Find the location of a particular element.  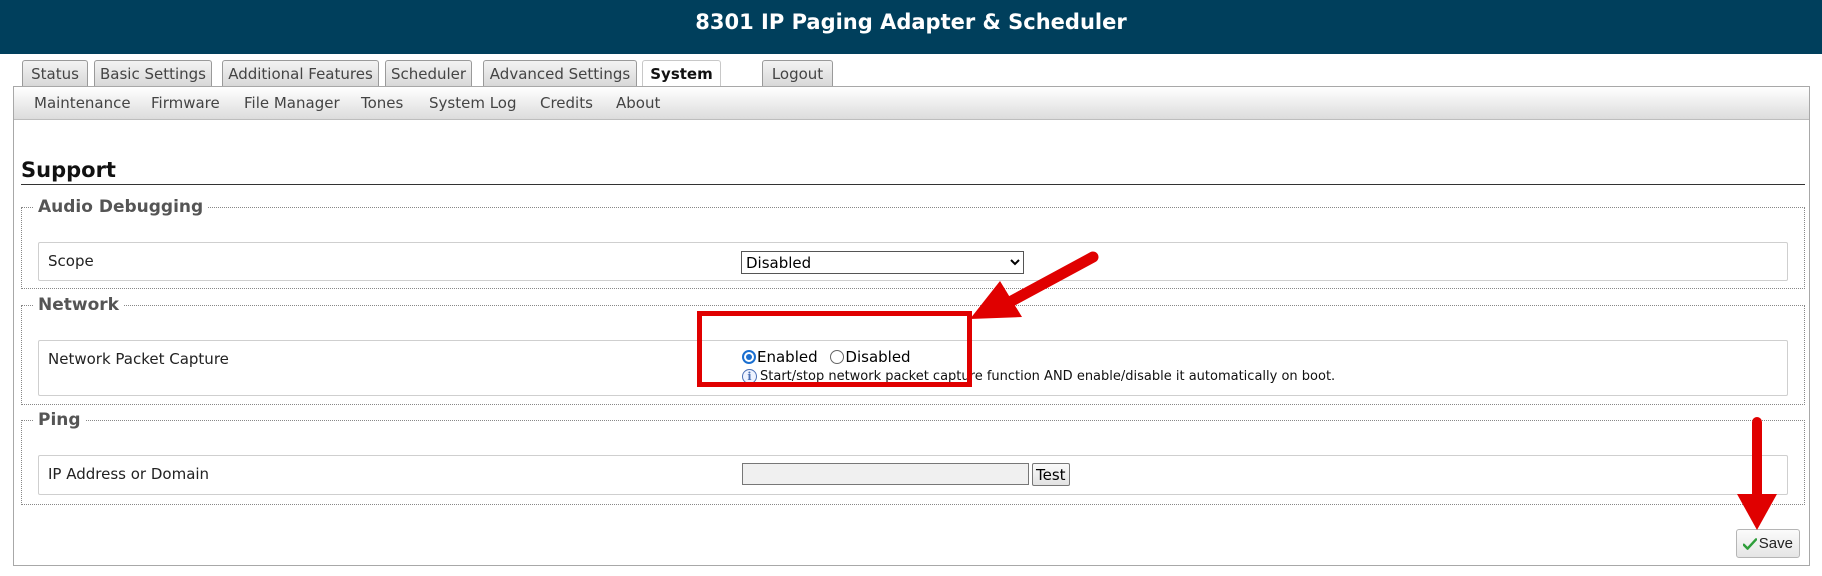

check-icon is located at coordinates (1750, 543).